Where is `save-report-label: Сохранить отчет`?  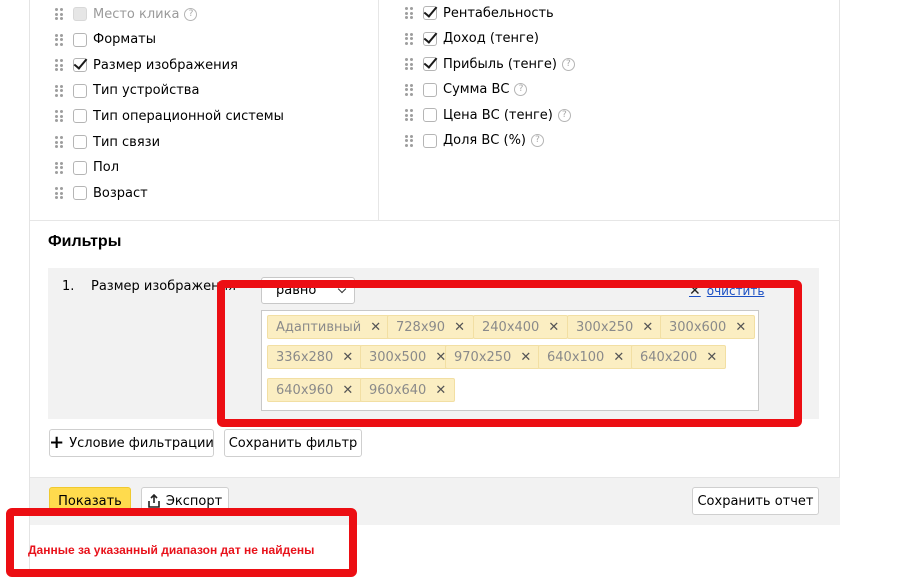
save-report-label: Сохранить отчет is located at coordinates (755, 501).